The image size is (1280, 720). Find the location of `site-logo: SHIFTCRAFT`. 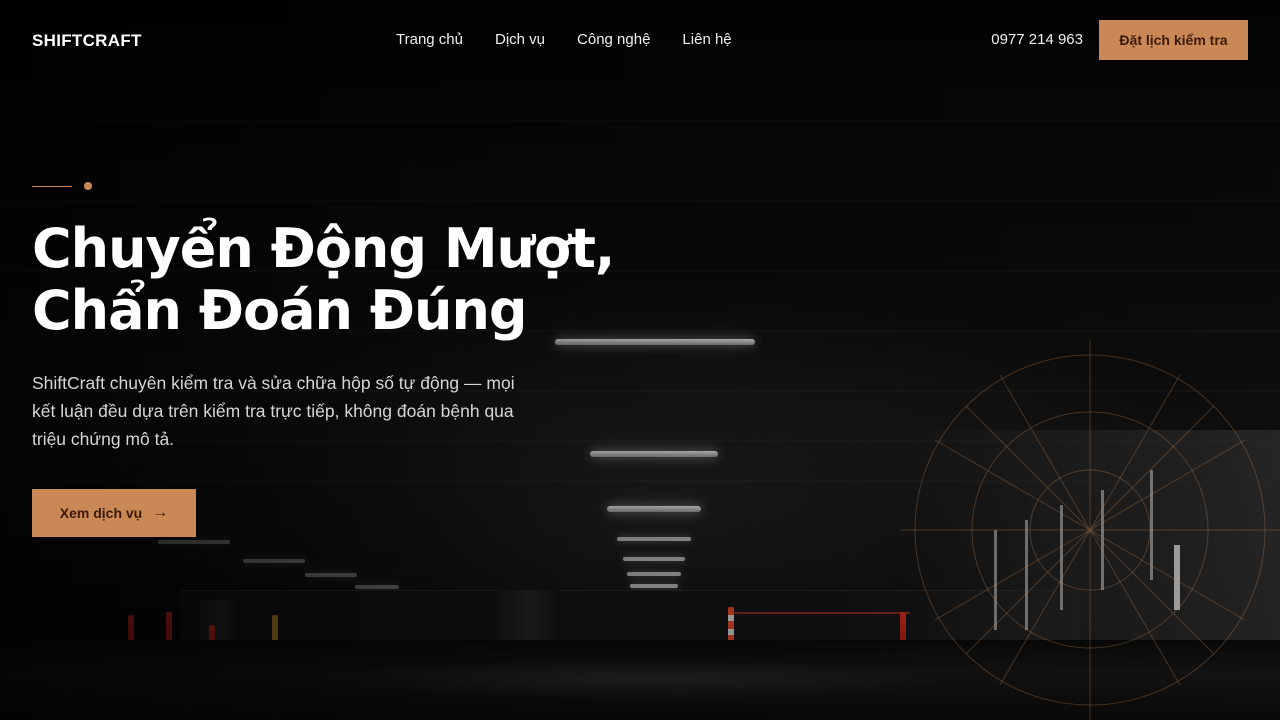

site-logo: SHIFTCRAFT is located at coordinates (87, 41).